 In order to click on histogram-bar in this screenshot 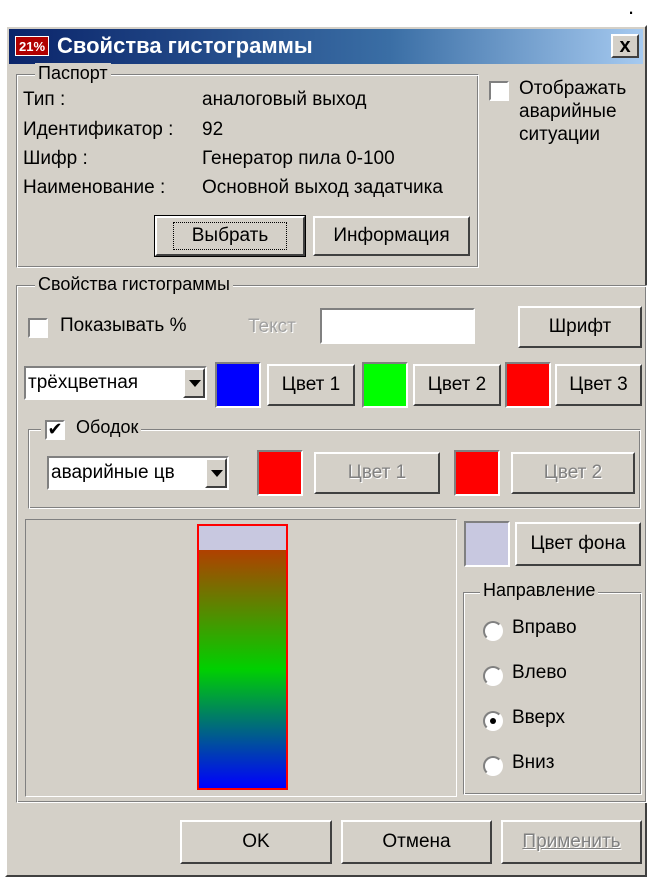, I will do `click(242, 657)`.